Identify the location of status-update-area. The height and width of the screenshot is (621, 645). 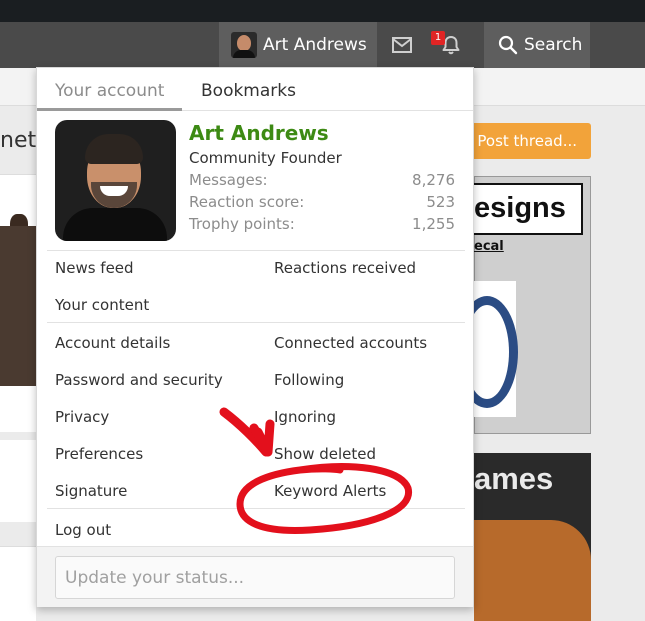
(255, 576).